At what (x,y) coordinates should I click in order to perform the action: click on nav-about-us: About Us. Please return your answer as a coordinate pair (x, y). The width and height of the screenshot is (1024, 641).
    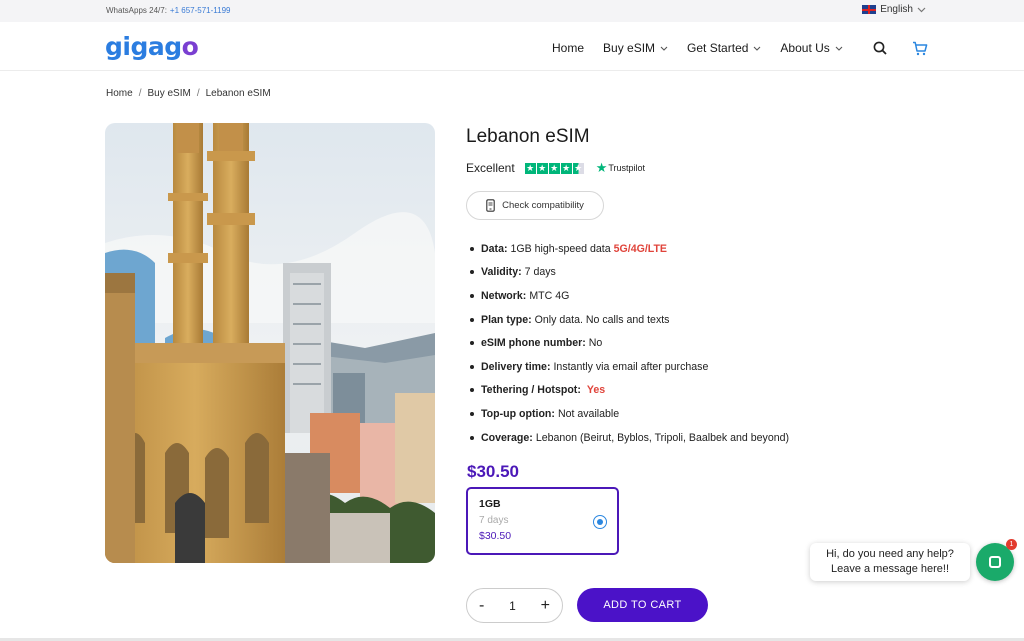
    Looking at the image, I should click on (811, 48).